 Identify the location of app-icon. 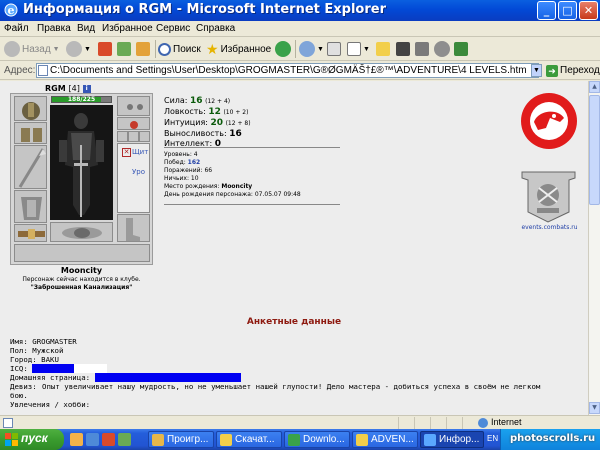
(461, 49).